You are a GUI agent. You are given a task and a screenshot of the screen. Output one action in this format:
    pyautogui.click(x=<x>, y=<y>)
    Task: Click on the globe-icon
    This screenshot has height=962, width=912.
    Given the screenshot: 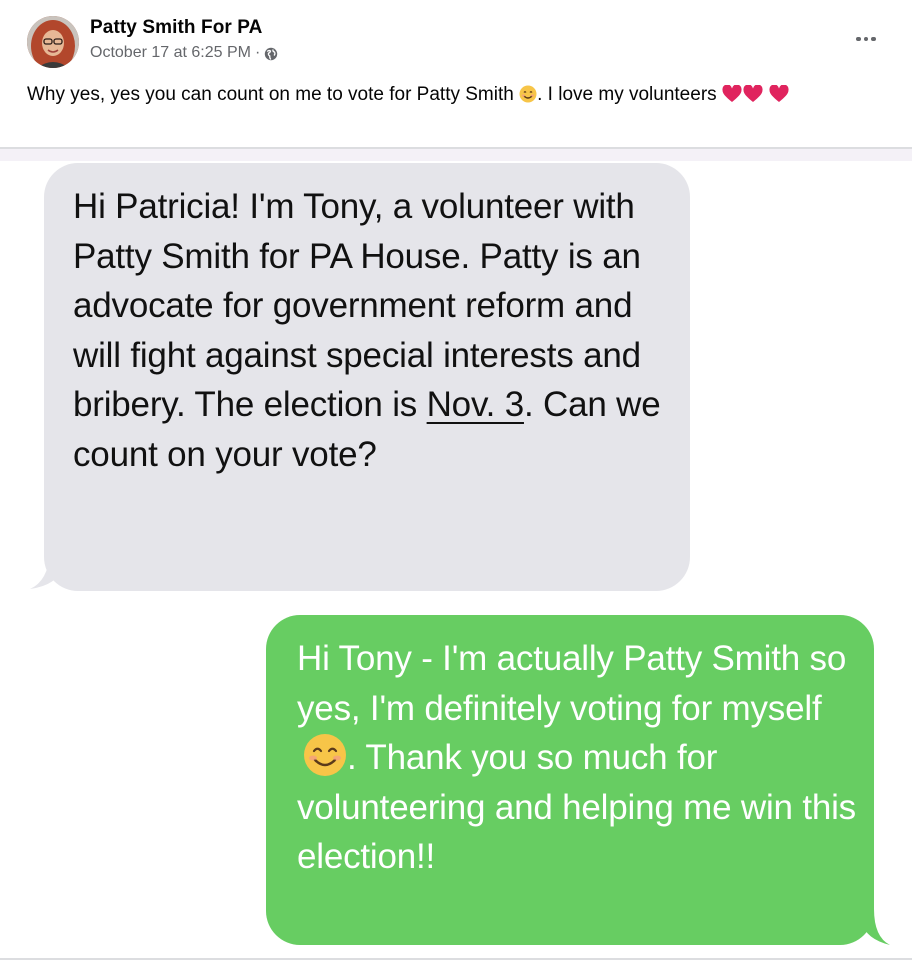 What is the action you would take?
    pyautogui.click(x=271, y=54)
    